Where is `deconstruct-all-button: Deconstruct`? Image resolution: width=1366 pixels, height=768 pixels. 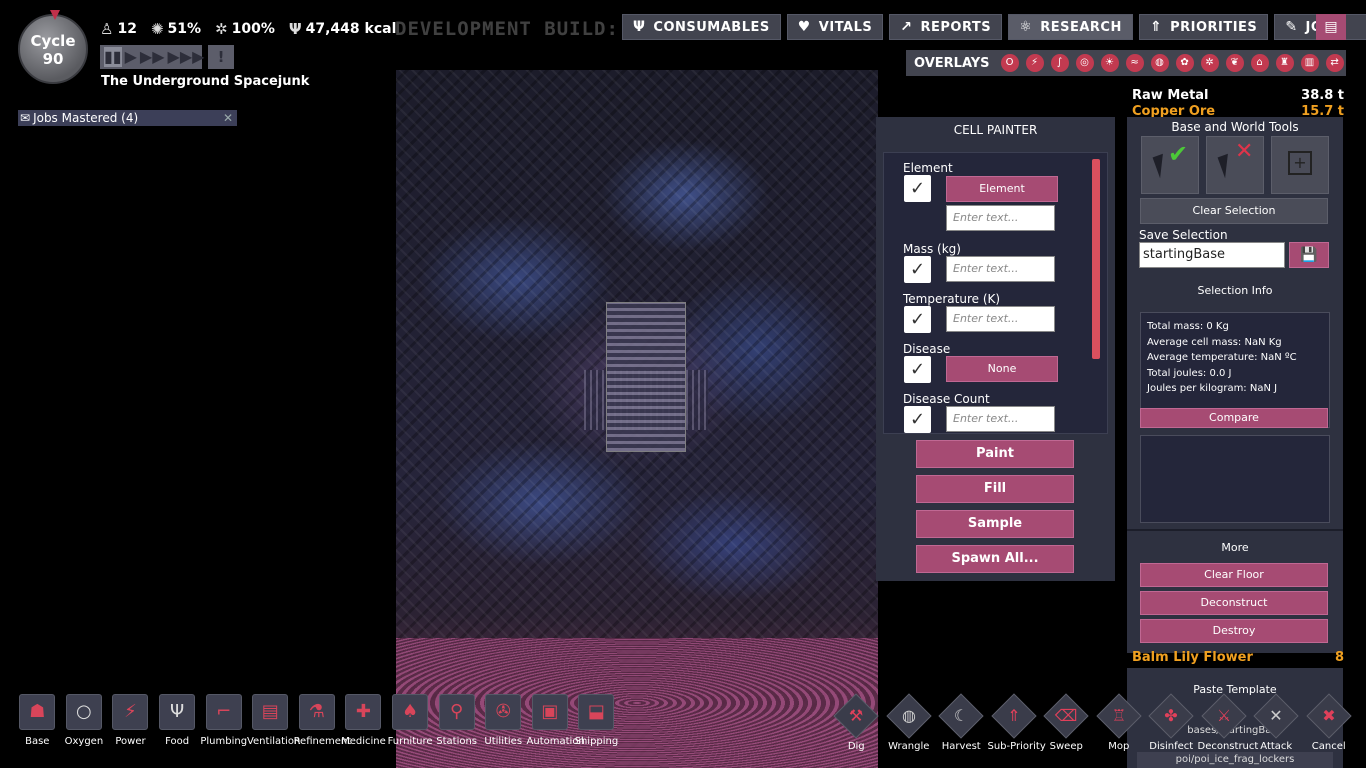
deconstruct-all-button: Deconstruct is located at coordinates (1234, 603).